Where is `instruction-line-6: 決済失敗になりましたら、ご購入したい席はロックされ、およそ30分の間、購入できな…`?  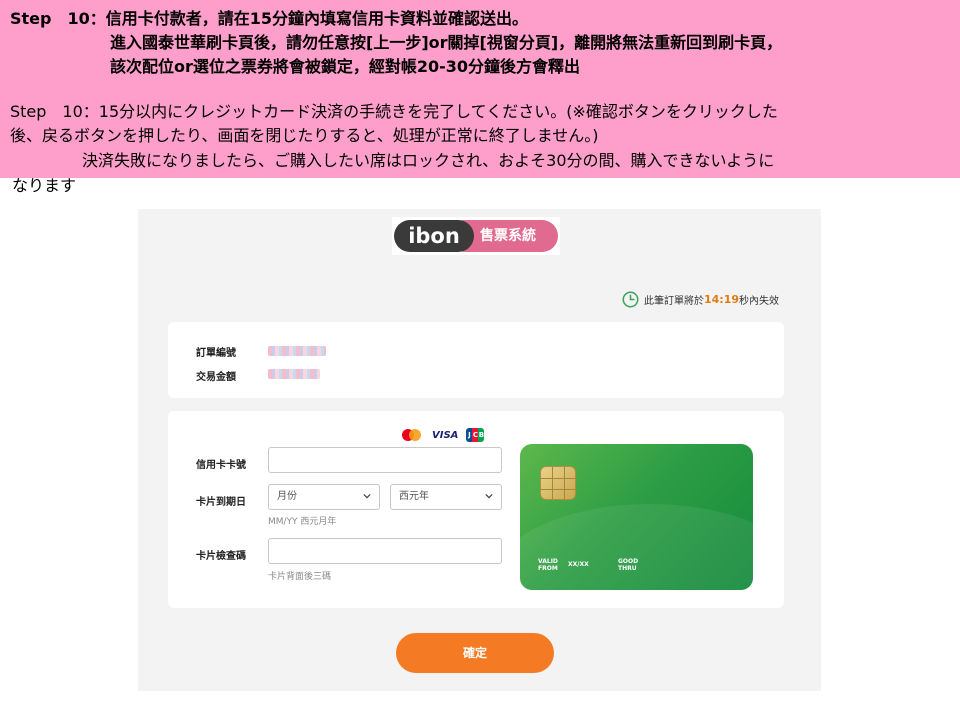
instruction-line-6: 決済失敗になりましたら、ご購入したい席はロックされ、およそ30分の間、購入できな… is located at coordinates (428, 160).